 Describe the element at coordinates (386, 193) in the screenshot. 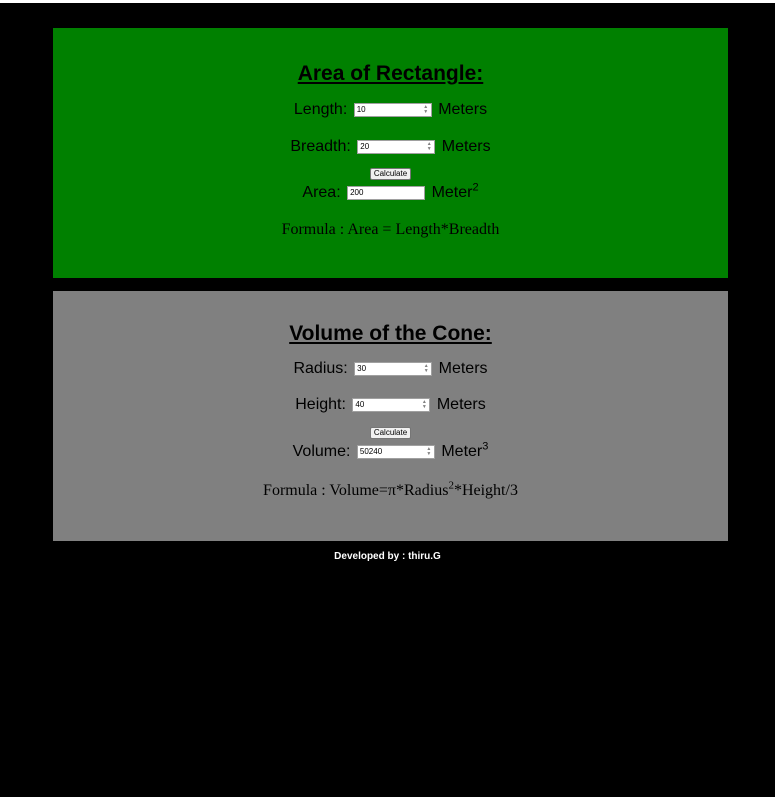

I see `area-output: 200` at that location.